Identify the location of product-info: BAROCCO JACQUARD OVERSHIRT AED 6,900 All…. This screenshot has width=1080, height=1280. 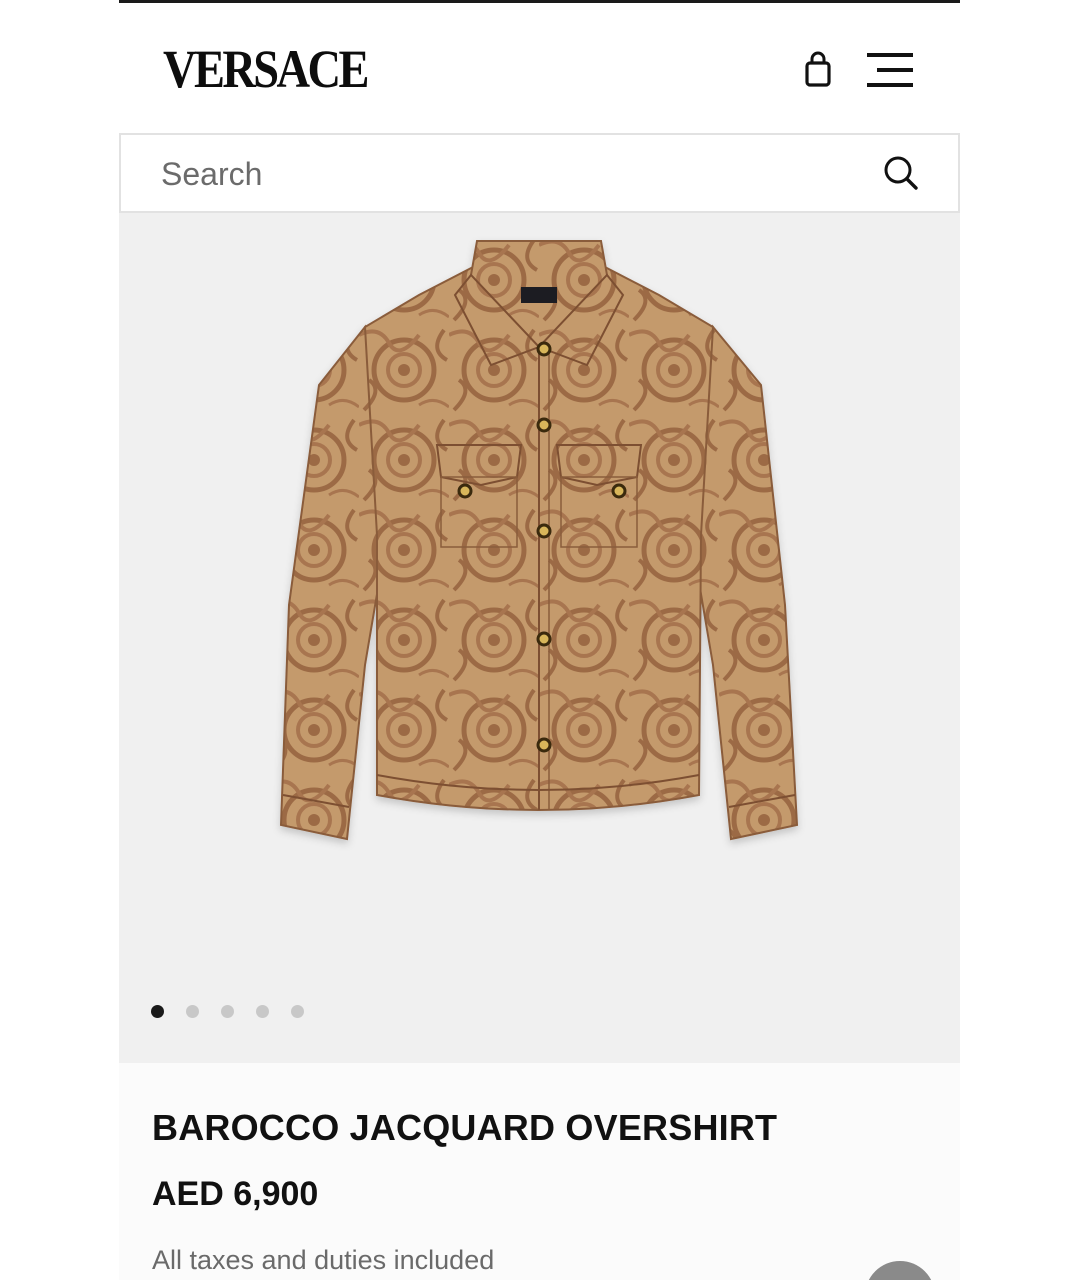
(539, 1171).